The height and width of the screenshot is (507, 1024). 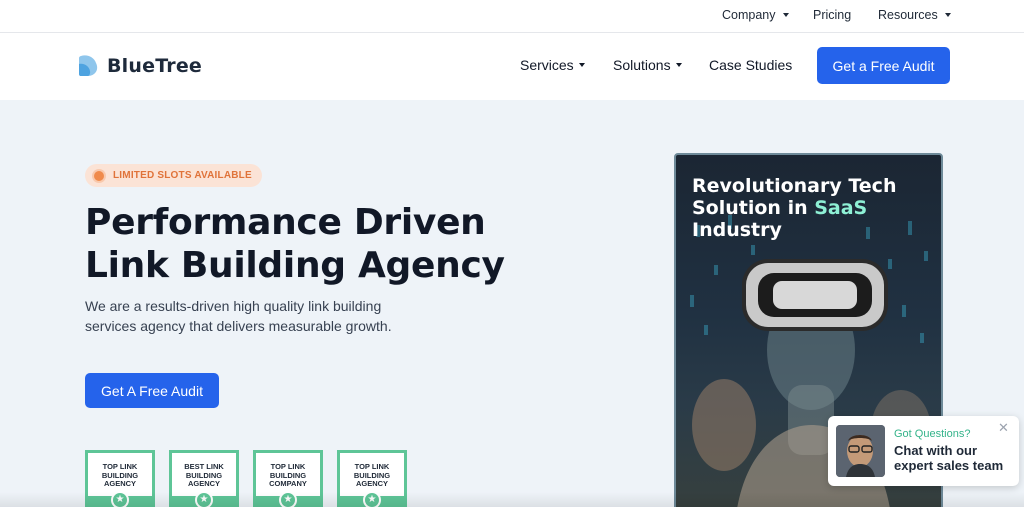 What do you see at coordinates (315, 244) in the screenshot?
I see `hero-title: Performance Driven Link Building Agency` at bounding box center [315, 244].